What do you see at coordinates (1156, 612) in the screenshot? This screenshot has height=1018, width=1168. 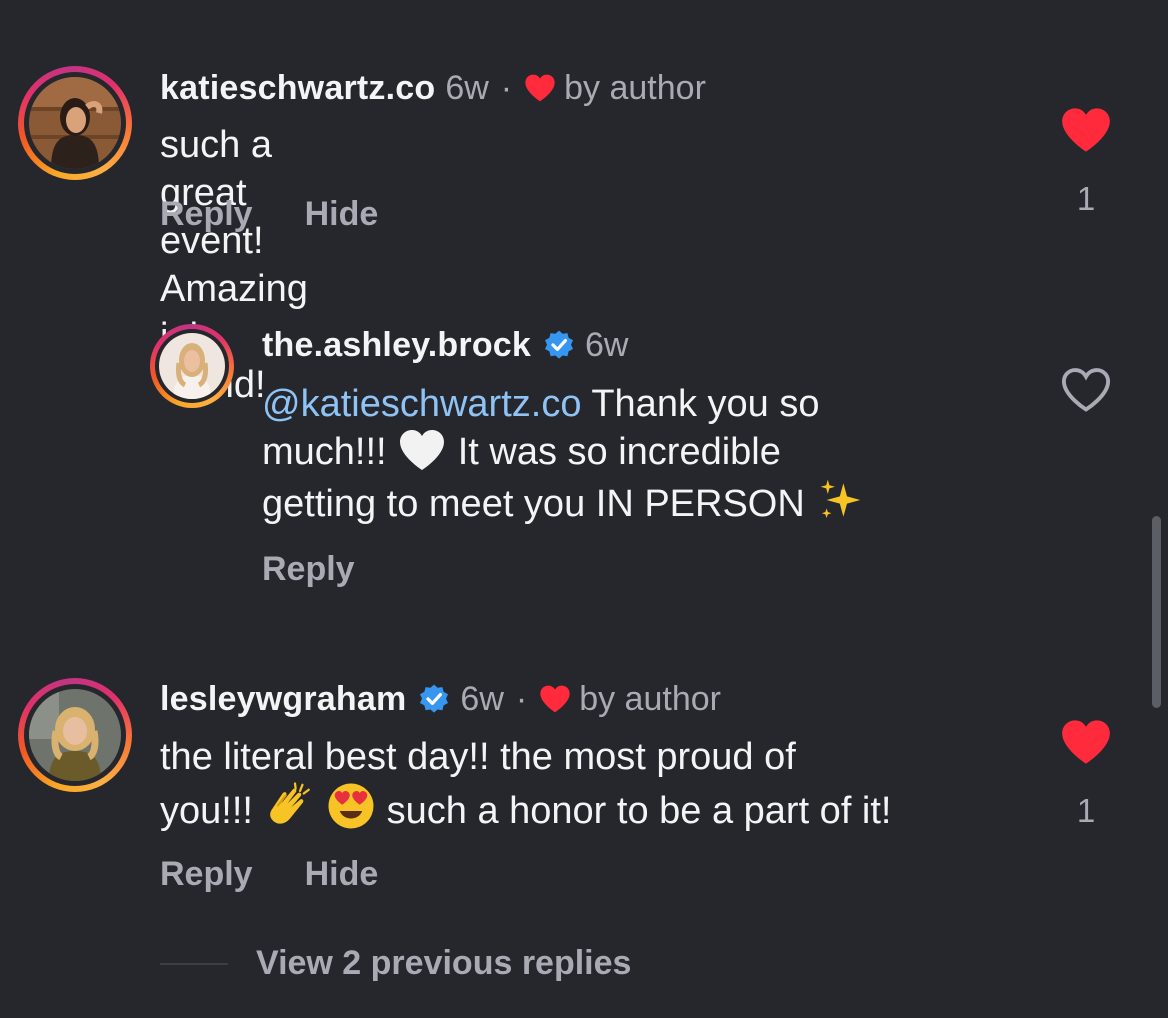 I see `scrollbar-thumb` at bounding box center [1156, 612].